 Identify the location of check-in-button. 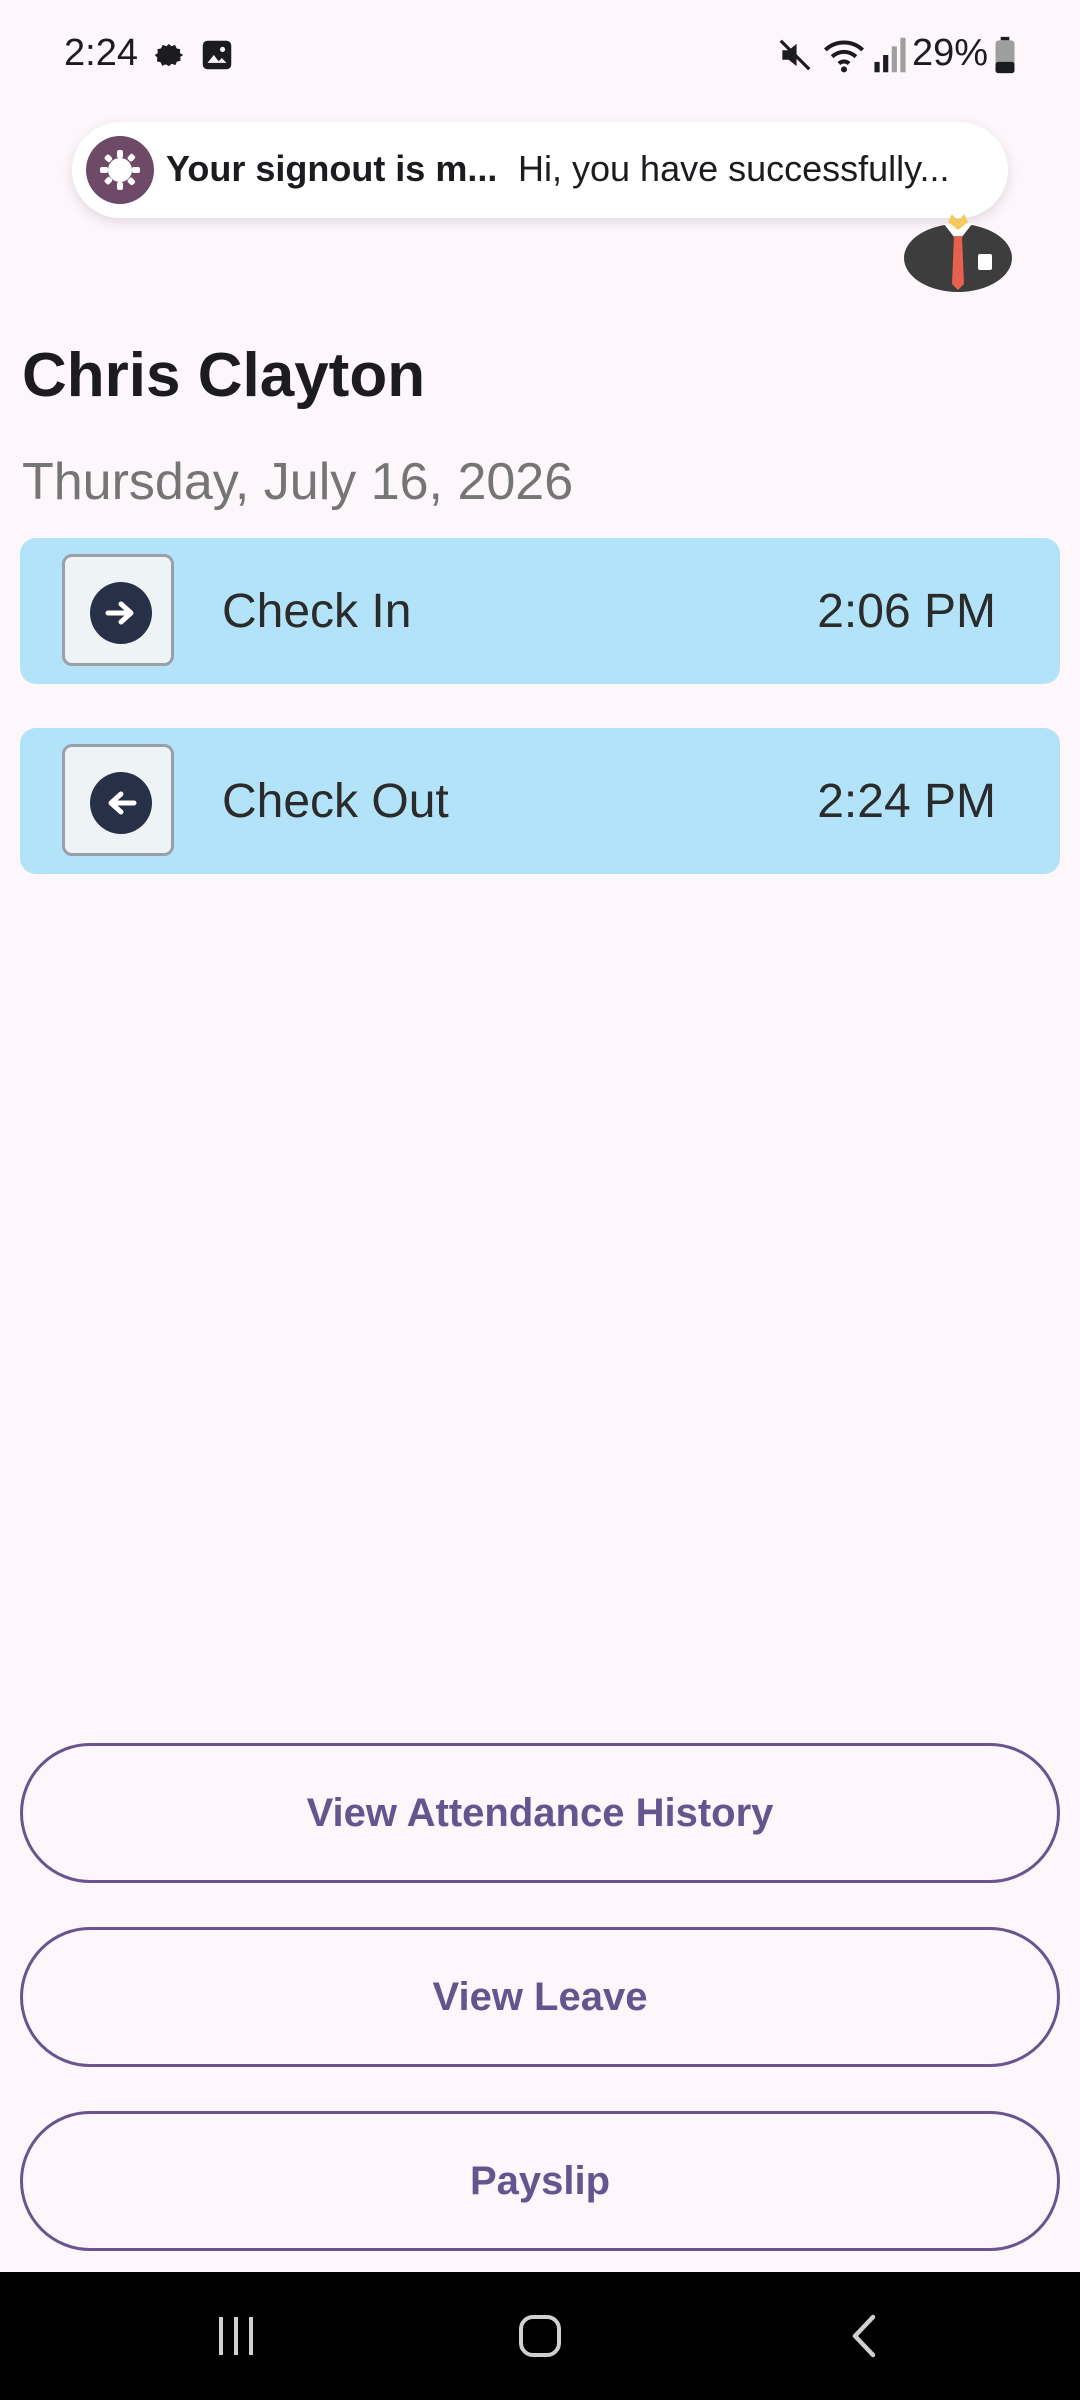
(118, 610).